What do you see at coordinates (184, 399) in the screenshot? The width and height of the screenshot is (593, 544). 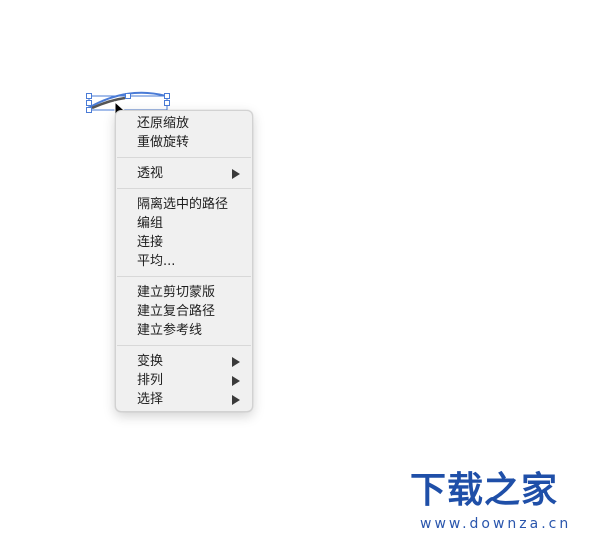 I see `menu-item-select: 选择` at bounding box center [184, 399].